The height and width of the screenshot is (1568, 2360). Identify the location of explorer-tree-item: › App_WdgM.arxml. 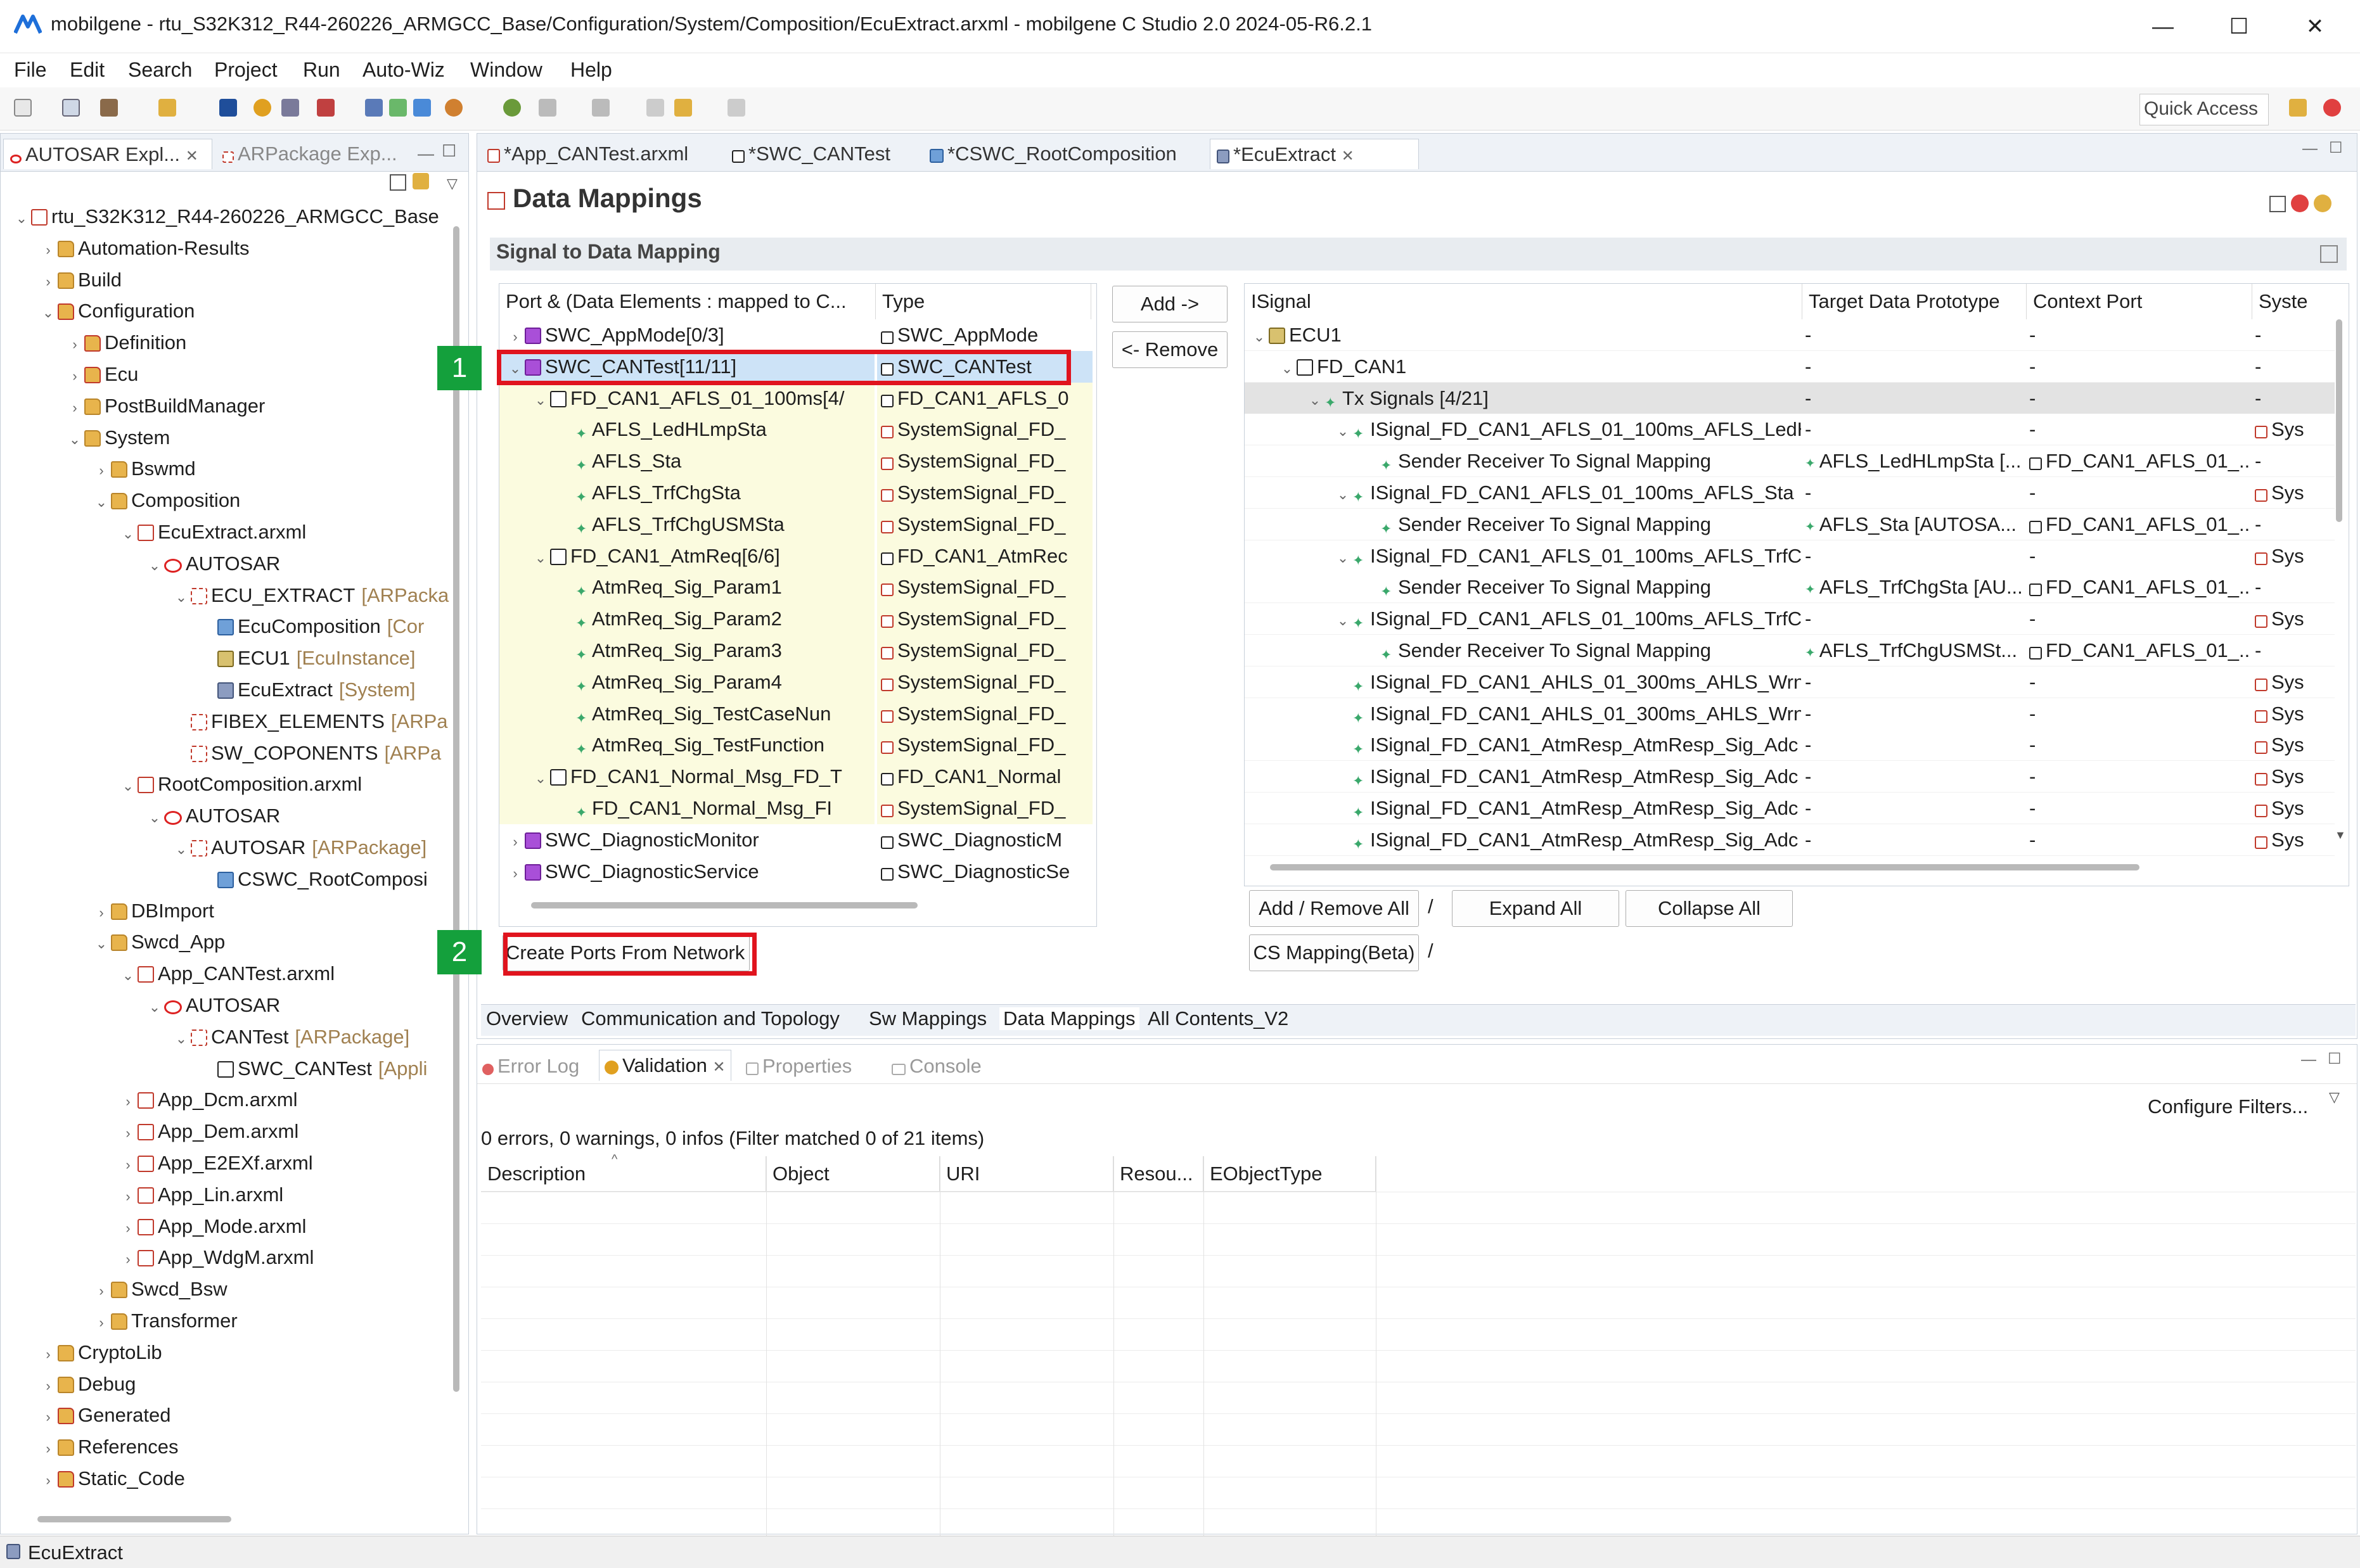
(219, 1257).